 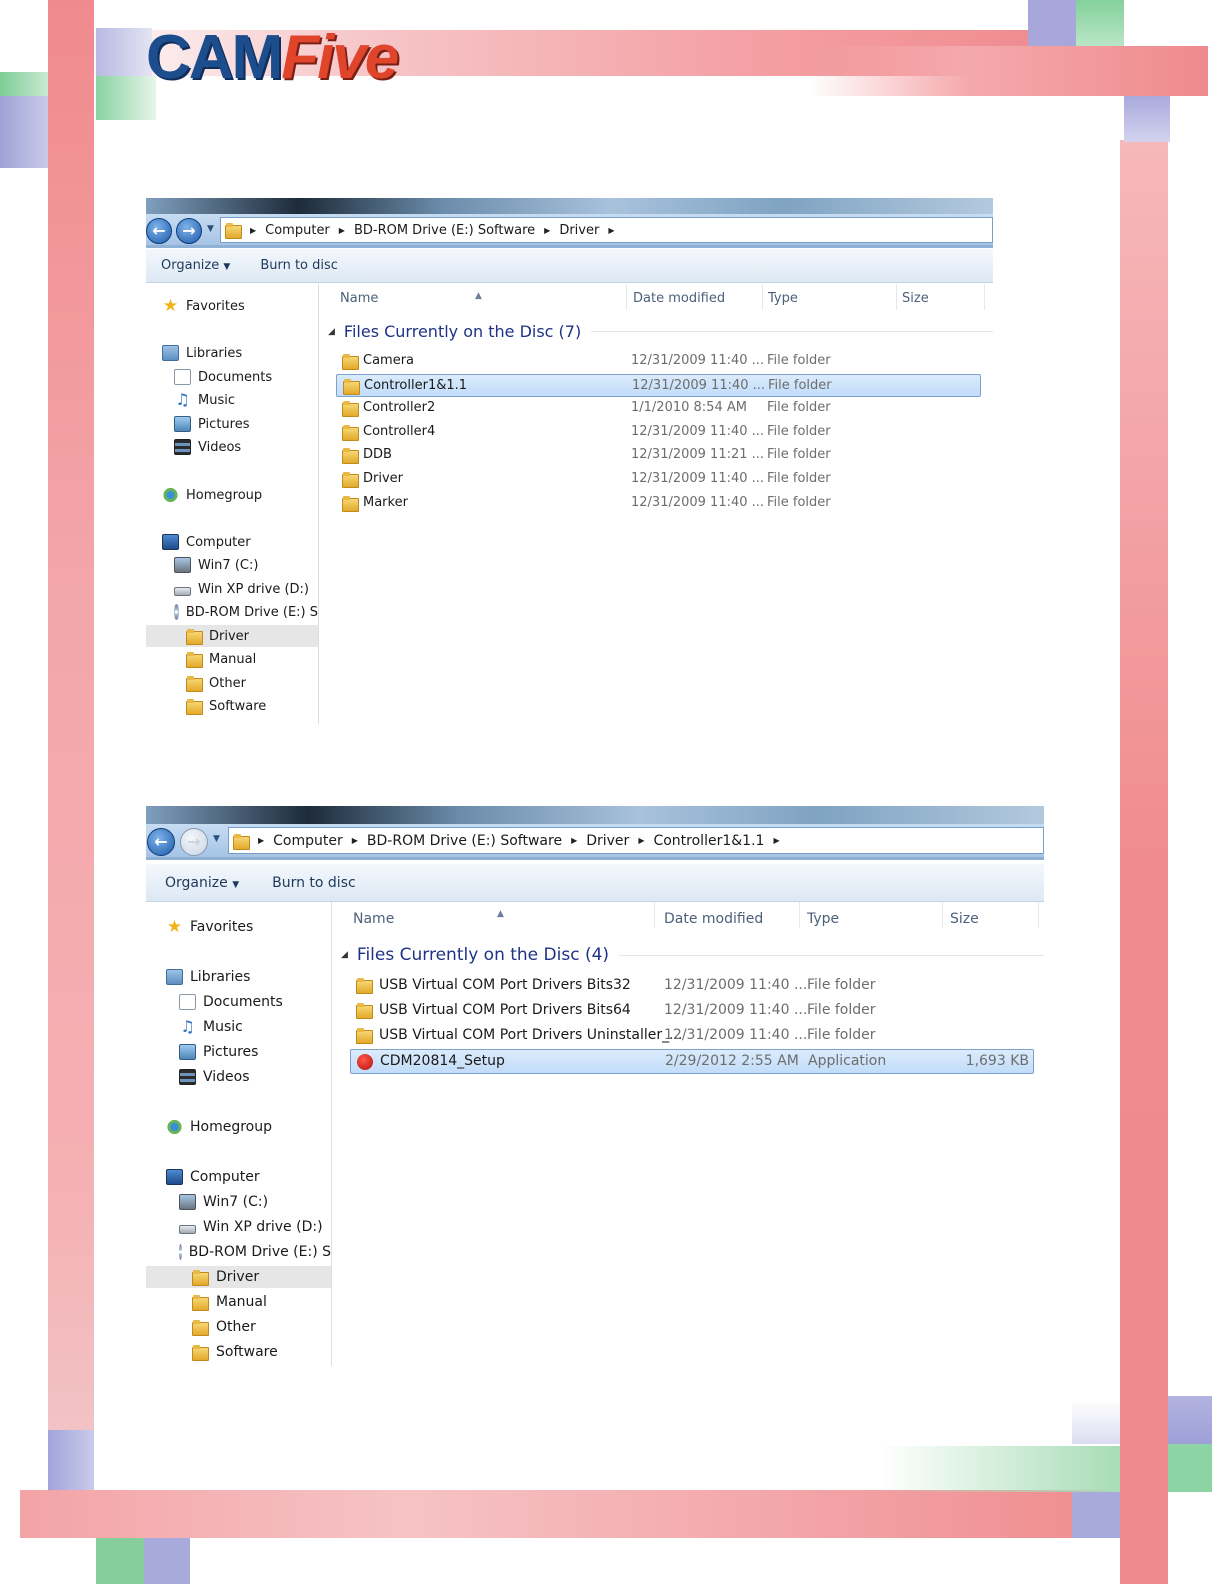 I want to click on bottom-decor-band, so click(x=570, y=1514).